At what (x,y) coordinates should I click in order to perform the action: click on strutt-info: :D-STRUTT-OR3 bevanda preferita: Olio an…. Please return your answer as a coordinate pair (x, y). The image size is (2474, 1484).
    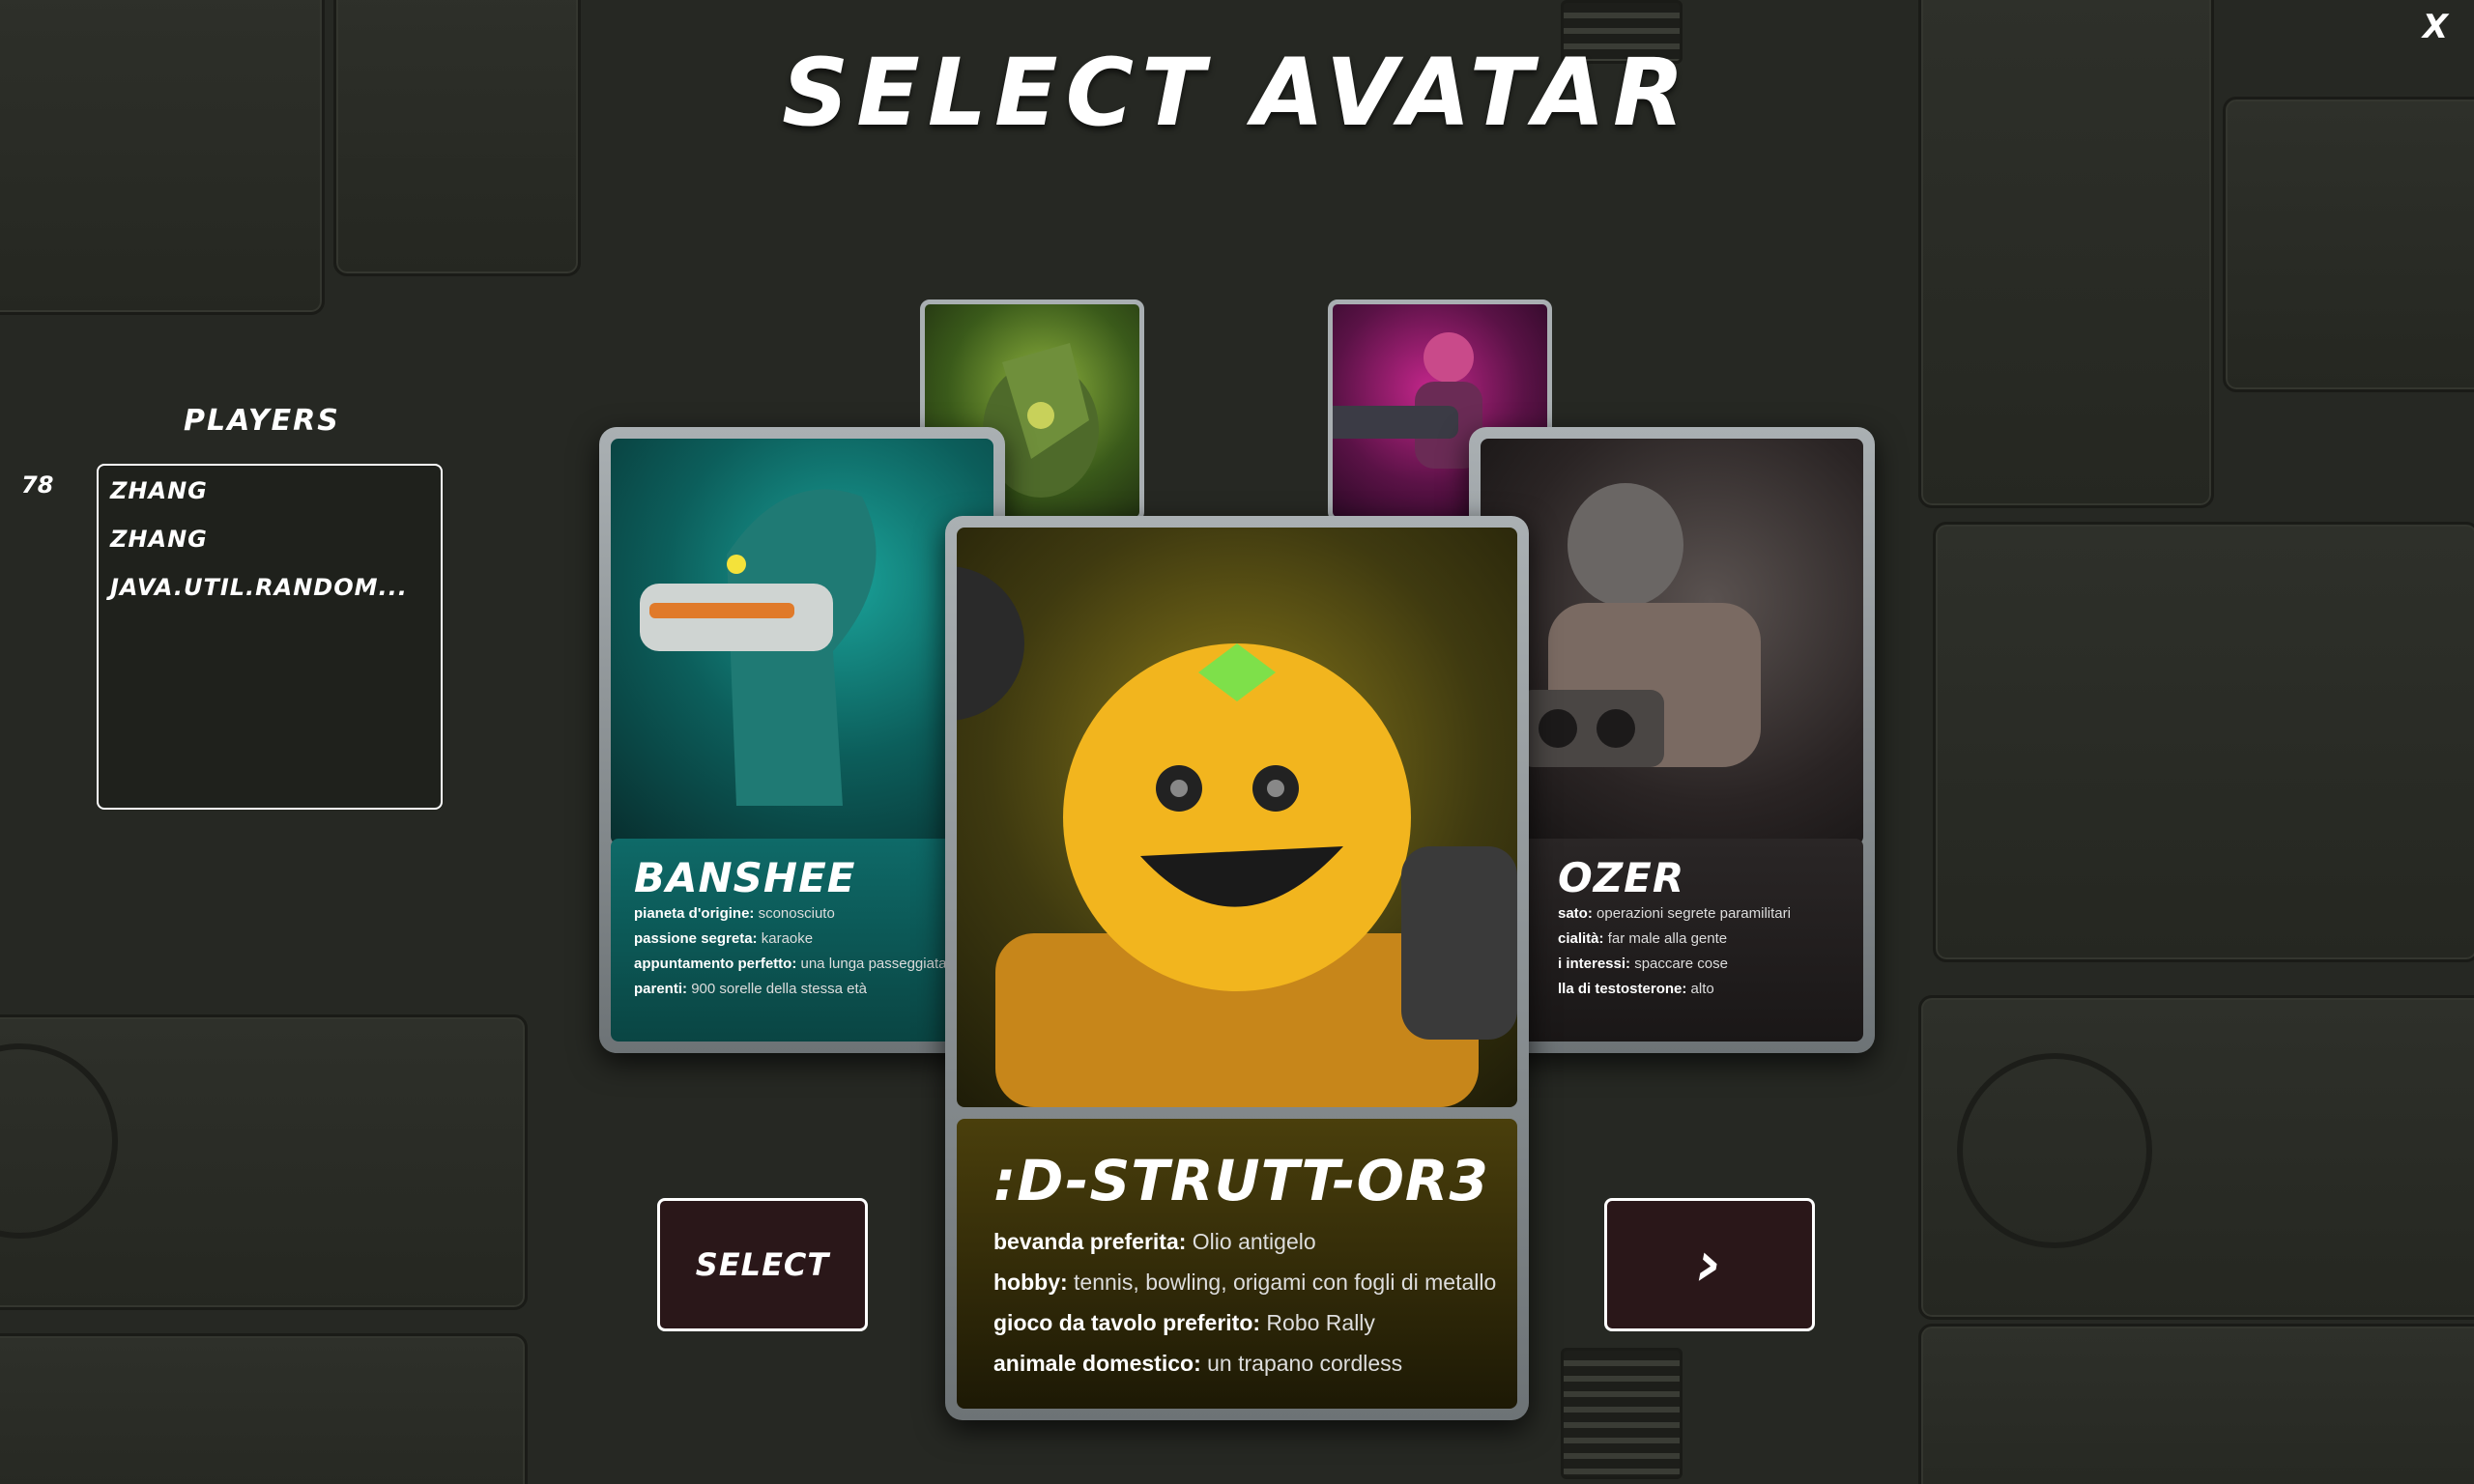
    Looking at the image, I should click on (1237, 1264).